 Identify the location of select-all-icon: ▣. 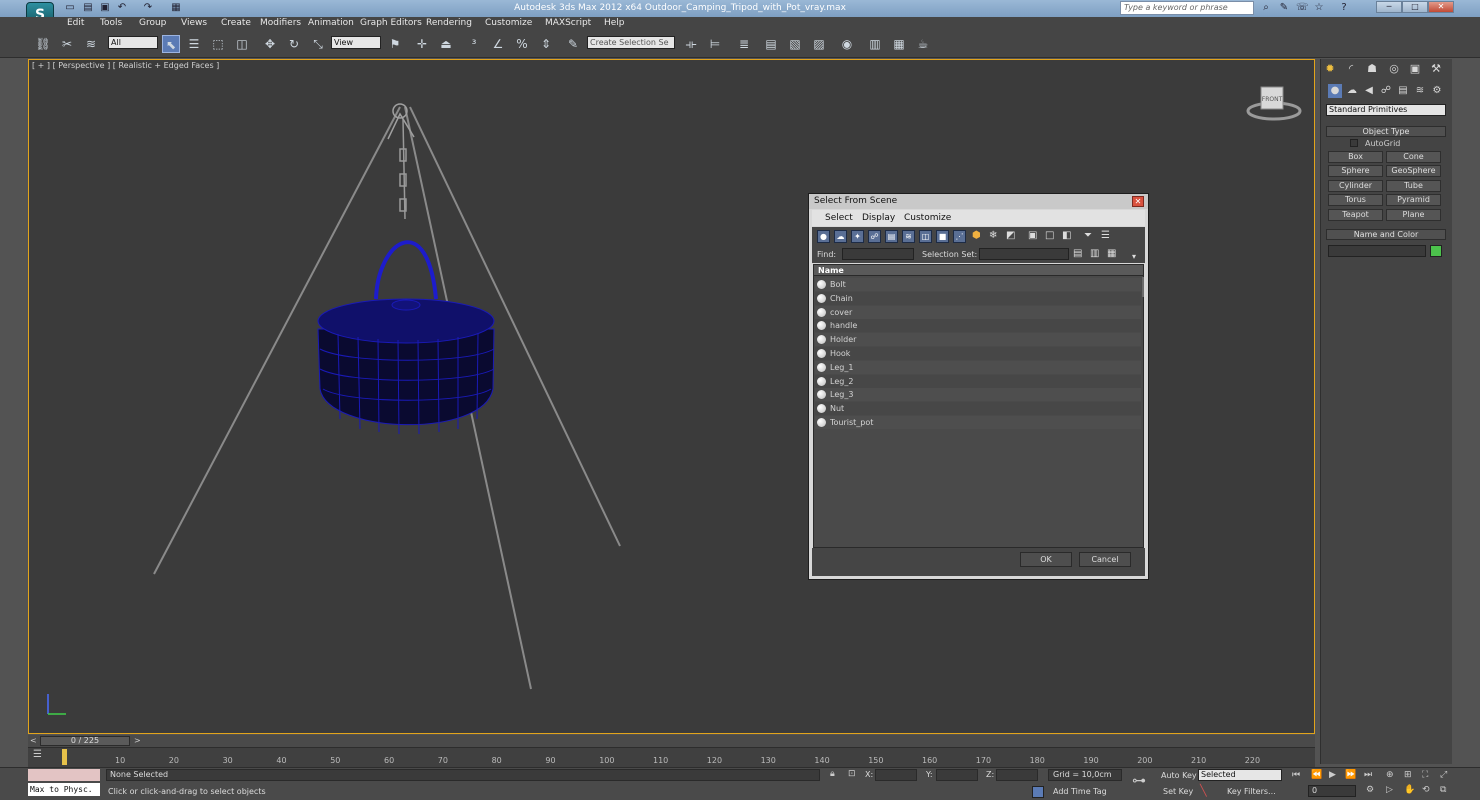
(1032, 235).